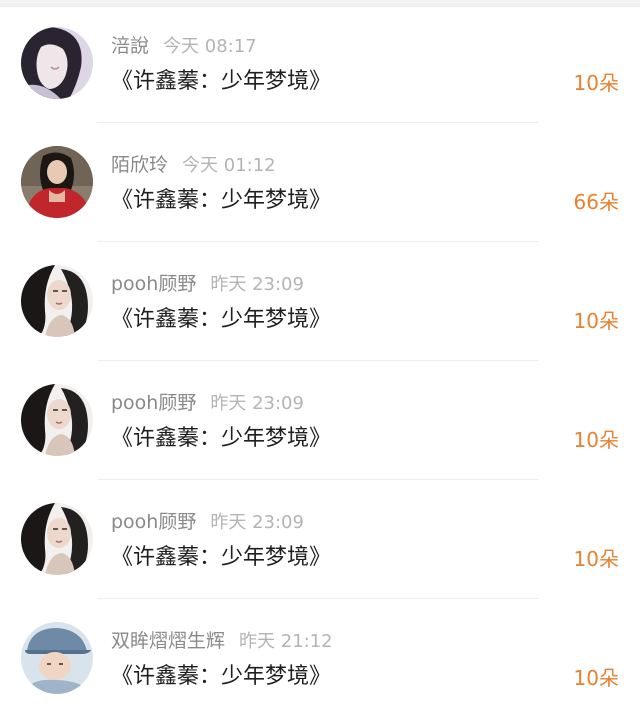 The width and height of the screenshot is (640, 722). Describe the element at coordinates (168, 641) in the screenshot. I see `user-name: 双眸熠熠生辉` at that location.